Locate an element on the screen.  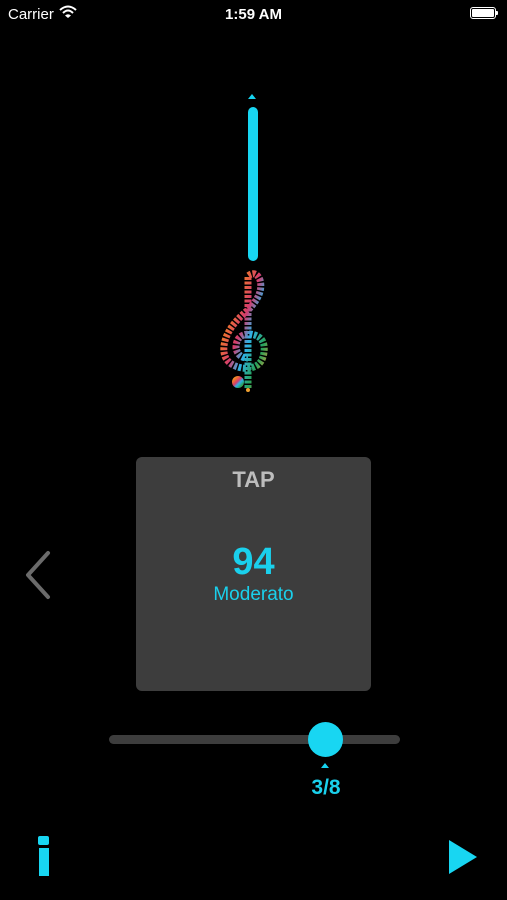
play-button is located at coordinates (463, 857).